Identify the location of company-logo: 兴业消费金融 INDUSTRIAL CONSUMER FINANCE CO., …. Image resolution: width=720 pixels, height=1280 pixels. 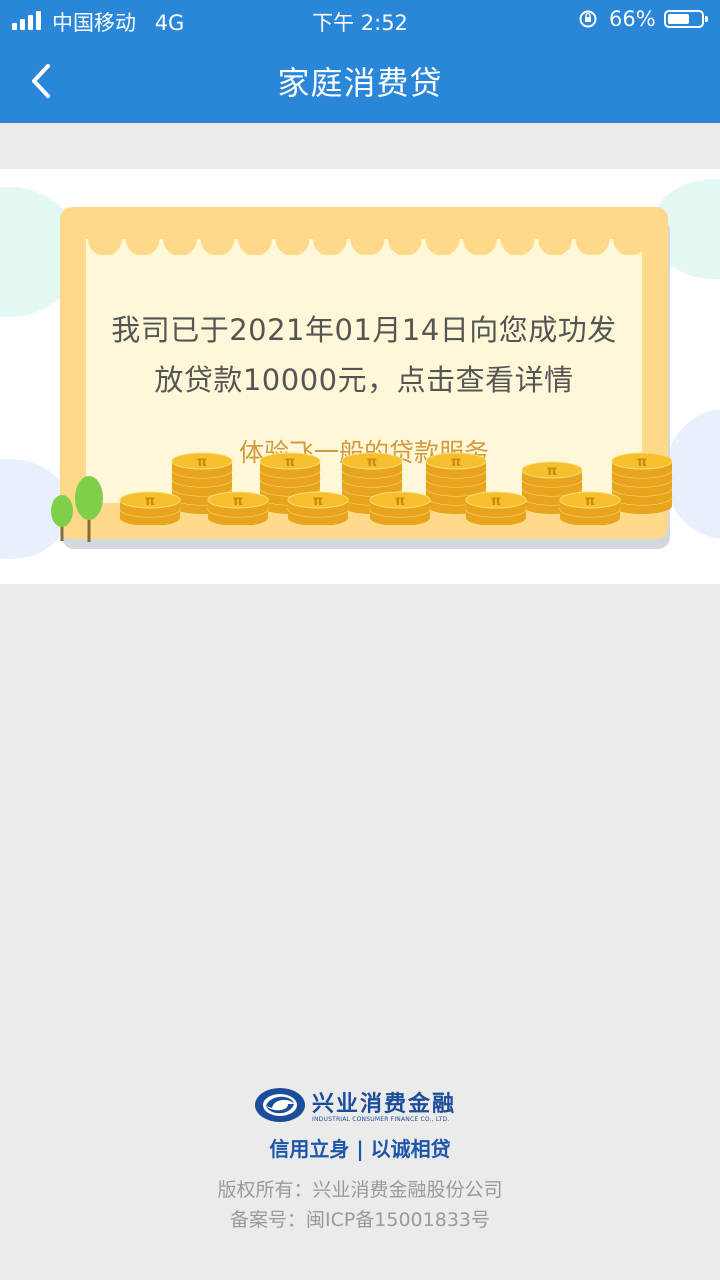
(360, 1106).